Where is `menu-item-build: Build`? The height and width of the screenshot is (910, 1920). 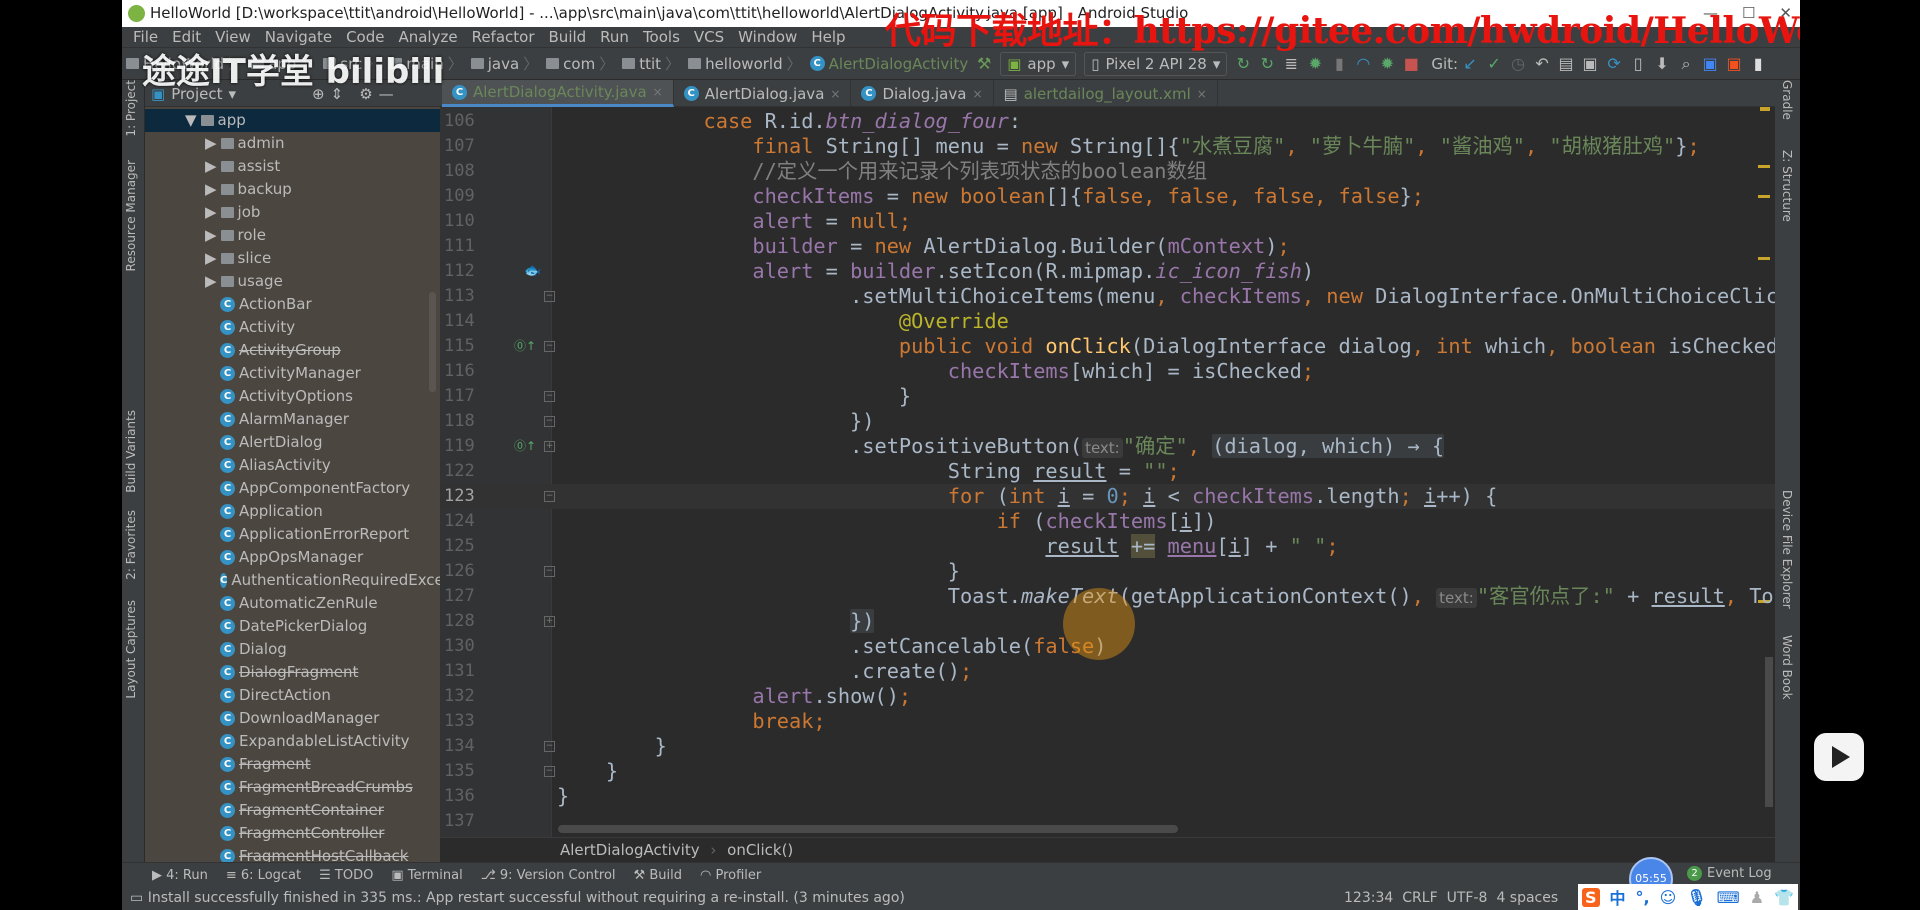 menu-item-build: Build is located at coordinates (568, 37).